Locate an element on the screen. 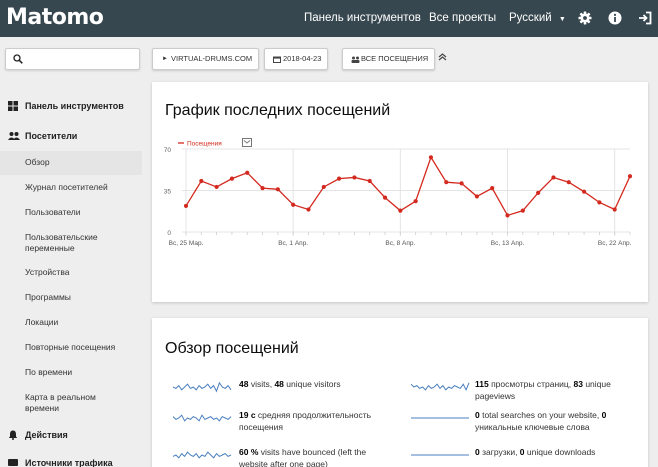  segment-selector-label: ВСЕ ПОСЕЩЕНИЯ is located at coordinates (395, 58).